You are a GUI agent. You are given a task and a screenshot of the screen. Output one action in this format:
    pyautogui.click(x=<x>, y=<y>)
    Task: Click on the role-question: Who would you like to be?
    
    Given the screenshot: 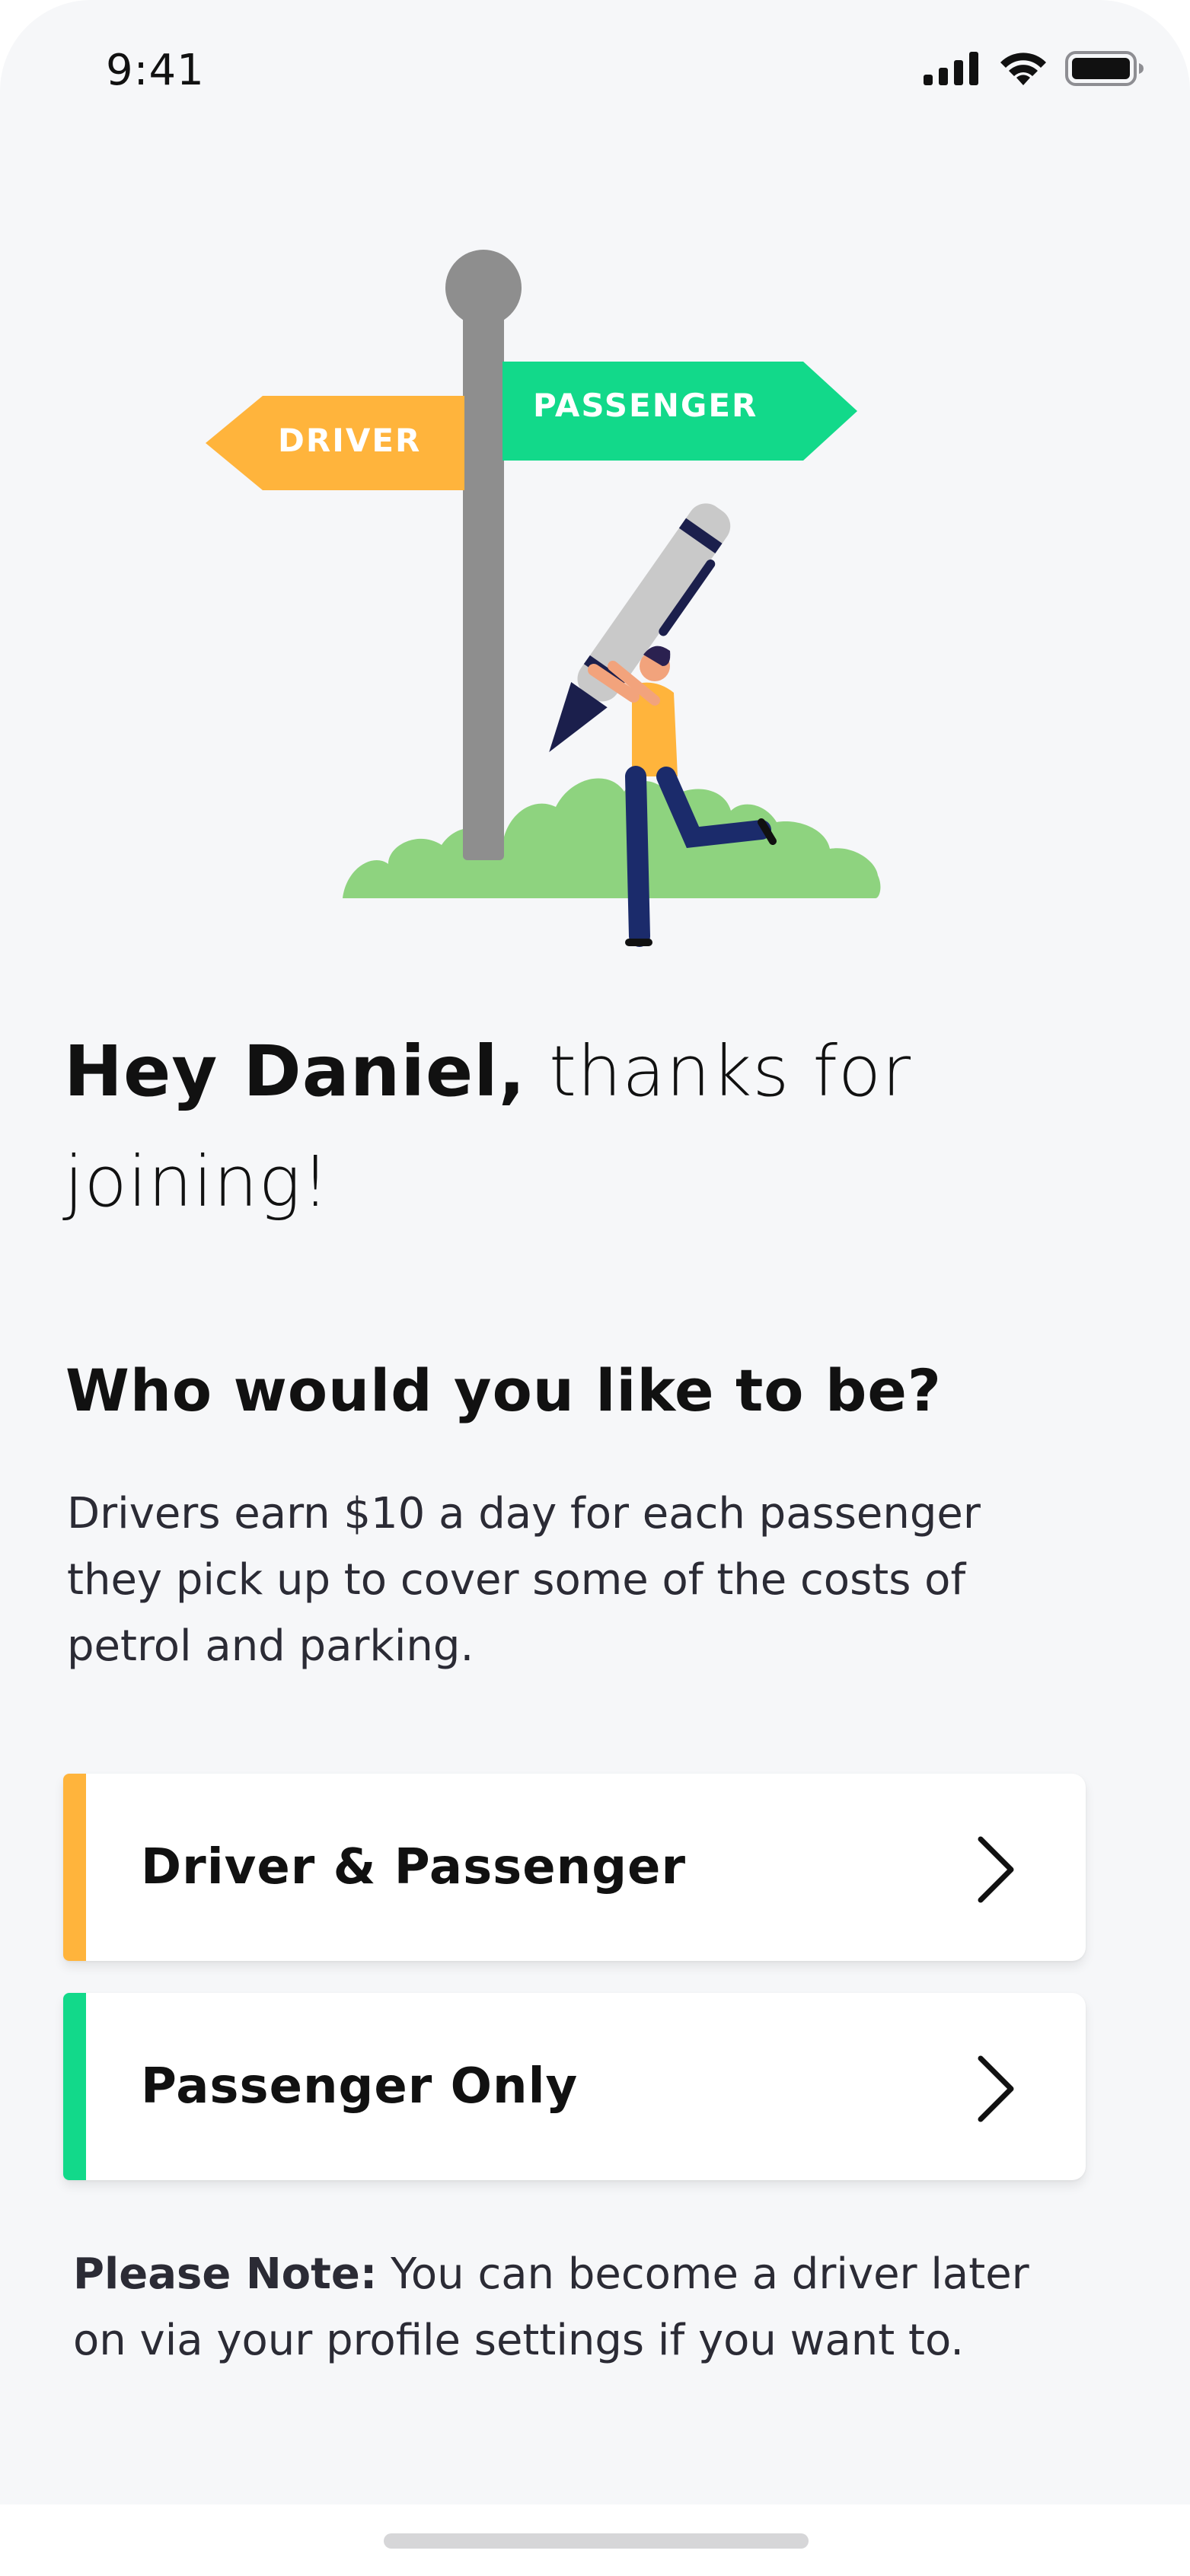 What is the action you would take?
    pyautogui.click(x=504, y=1391)
    